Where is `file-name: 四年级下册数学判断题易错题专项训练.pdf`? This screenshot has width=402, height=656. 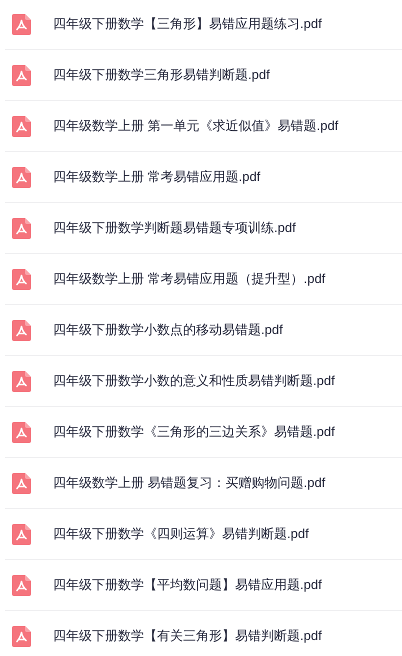
file-name: 四年级下册数学判断题易错题专项训练.pdf is located at coordinates (174, 228).